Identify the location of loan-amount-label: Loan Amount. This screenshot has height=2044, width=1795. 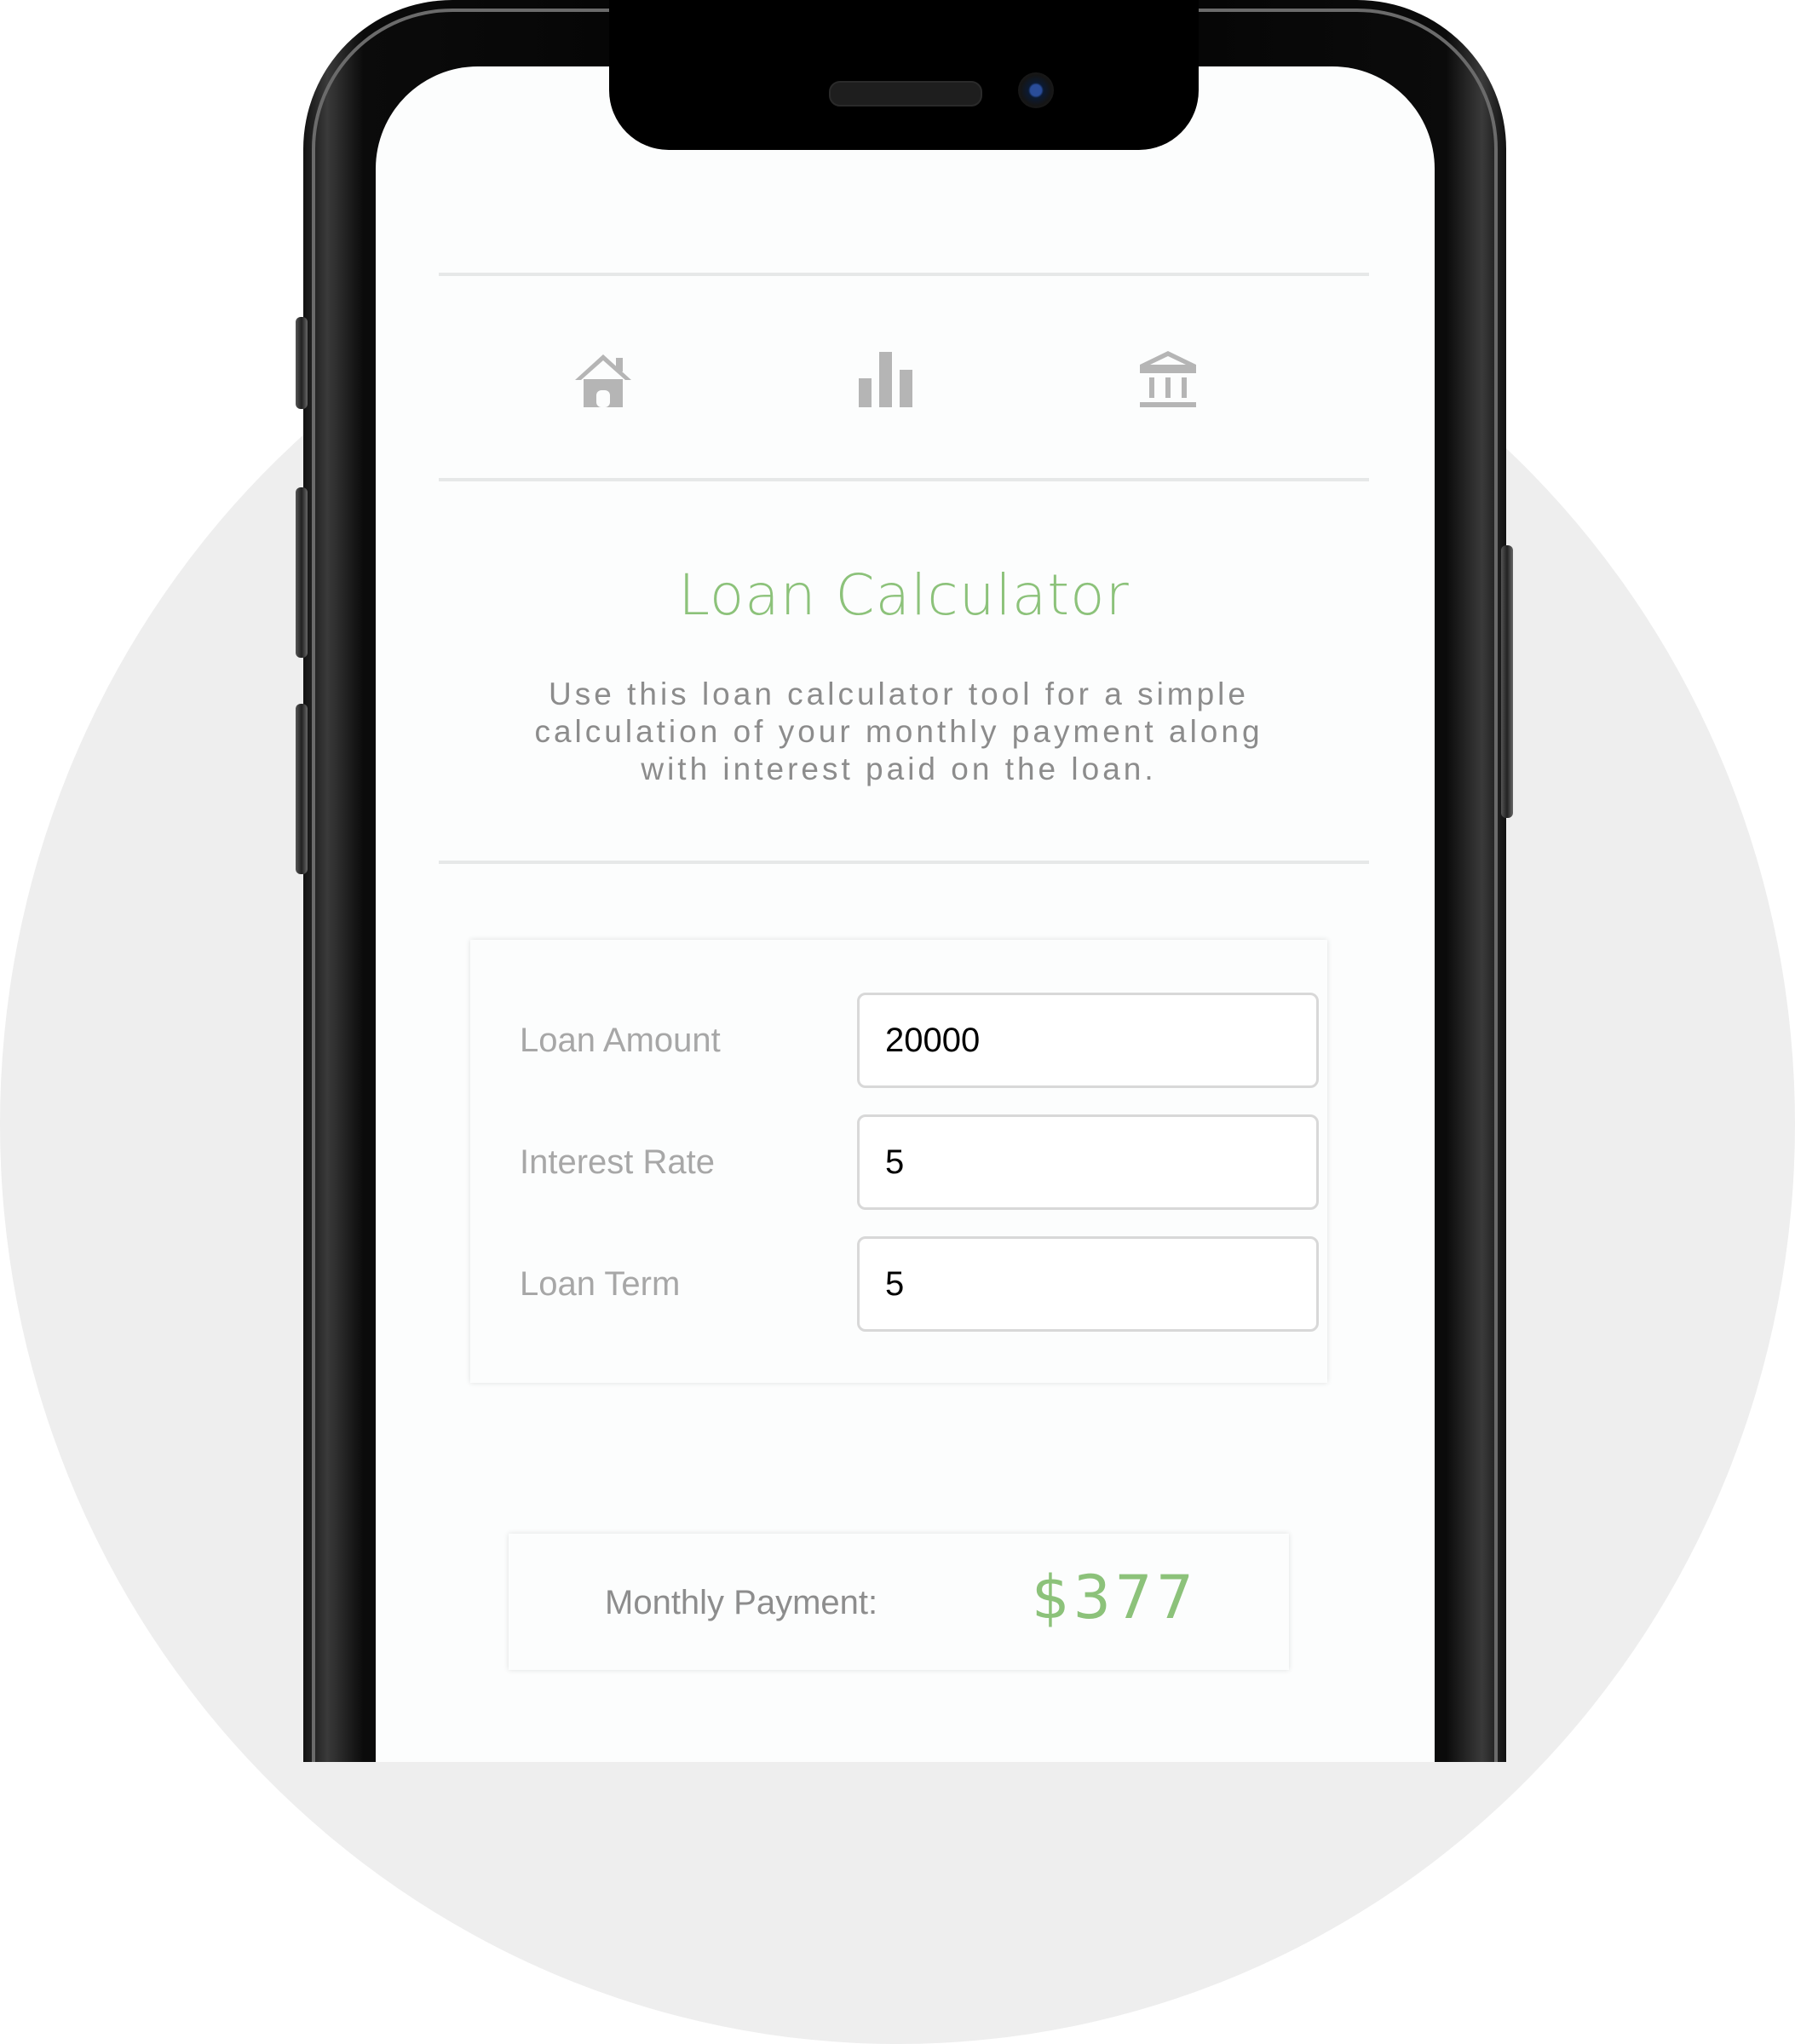
(620, 1040).